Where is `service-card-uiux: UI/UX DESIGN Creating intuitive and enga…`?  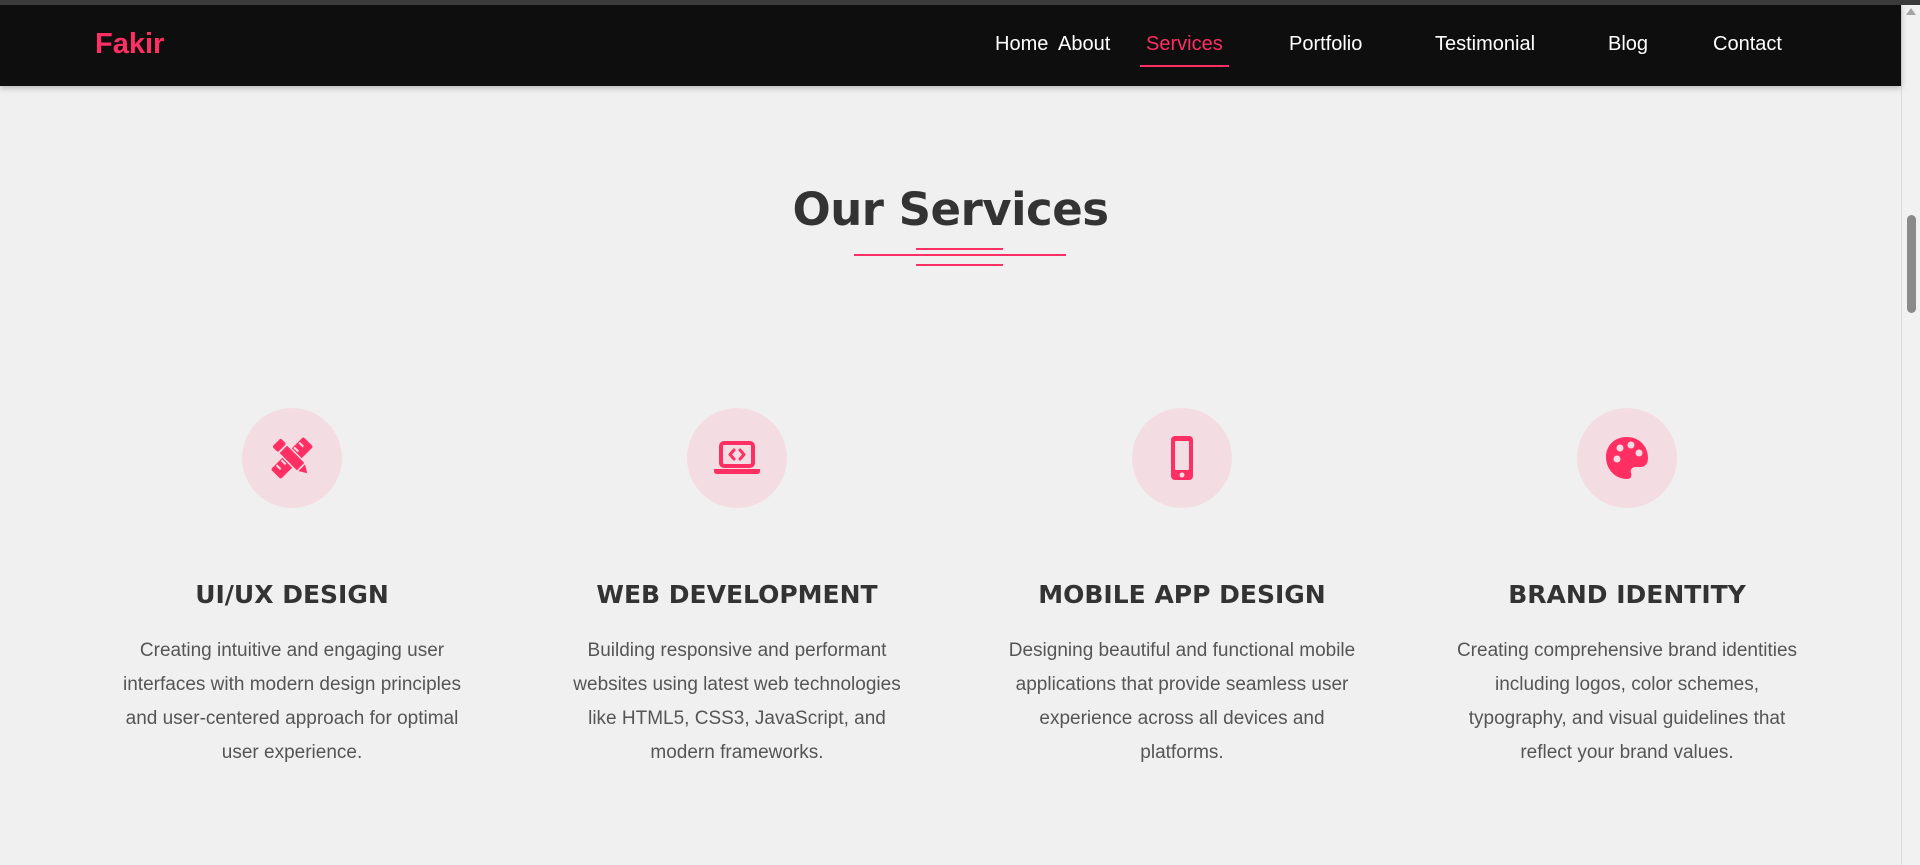
service-card-uiux: UI/UX DESIGN Creating intuitive and enga… is located at coordinates (292, 589).